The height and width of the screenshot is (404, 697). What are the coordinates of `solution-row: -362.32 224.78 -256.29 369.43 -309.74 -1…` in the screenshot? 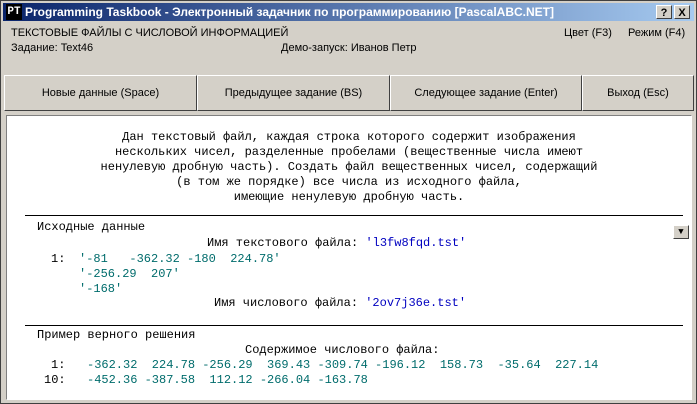 It's located at (343, 365).